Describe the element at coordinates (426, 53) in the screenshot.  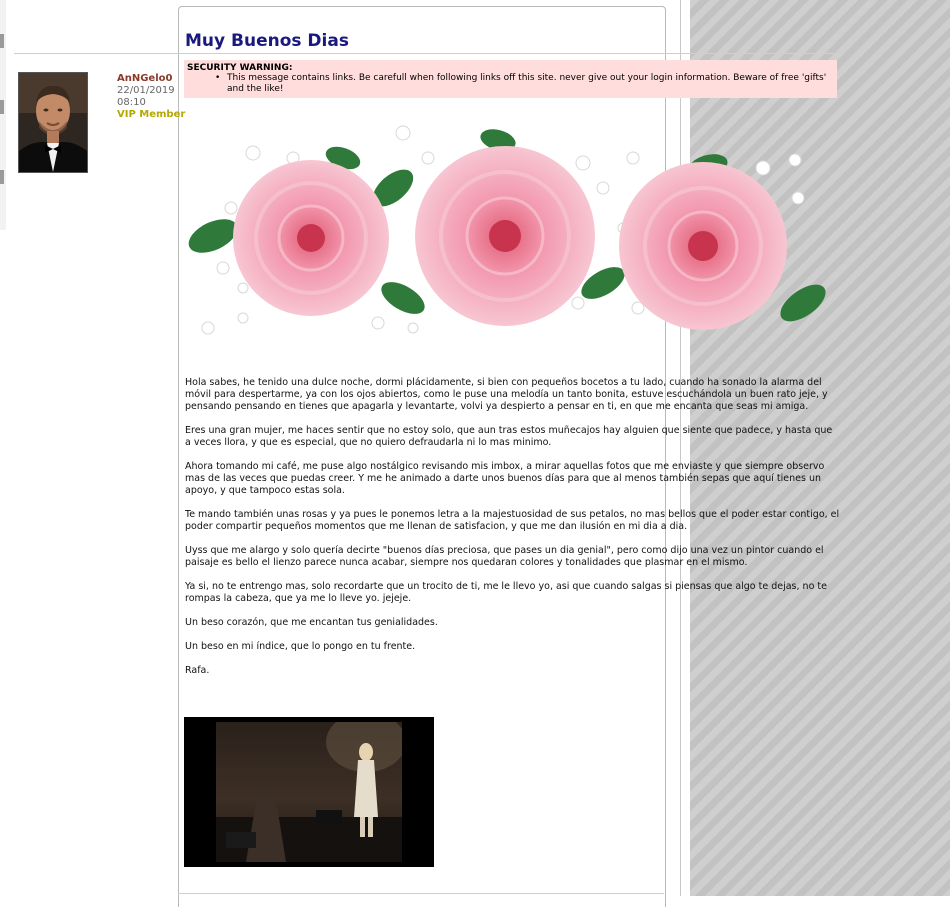
I see `title-divider` at that location.